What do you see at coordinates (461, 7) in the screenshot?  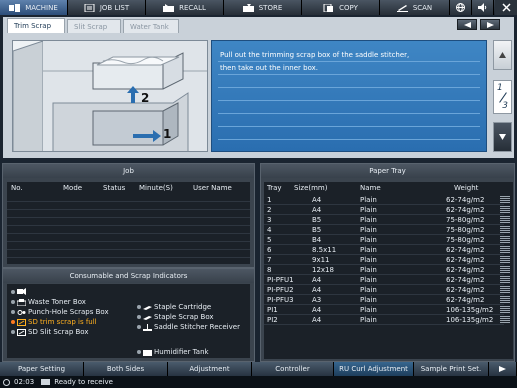 I see `language-button` at bounding box center [461, 7].